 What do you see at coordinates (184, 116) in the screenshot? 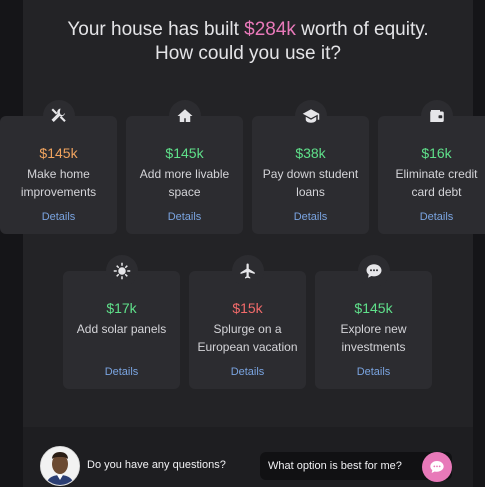
I see `house-icon` at bounding box center [184, 116].